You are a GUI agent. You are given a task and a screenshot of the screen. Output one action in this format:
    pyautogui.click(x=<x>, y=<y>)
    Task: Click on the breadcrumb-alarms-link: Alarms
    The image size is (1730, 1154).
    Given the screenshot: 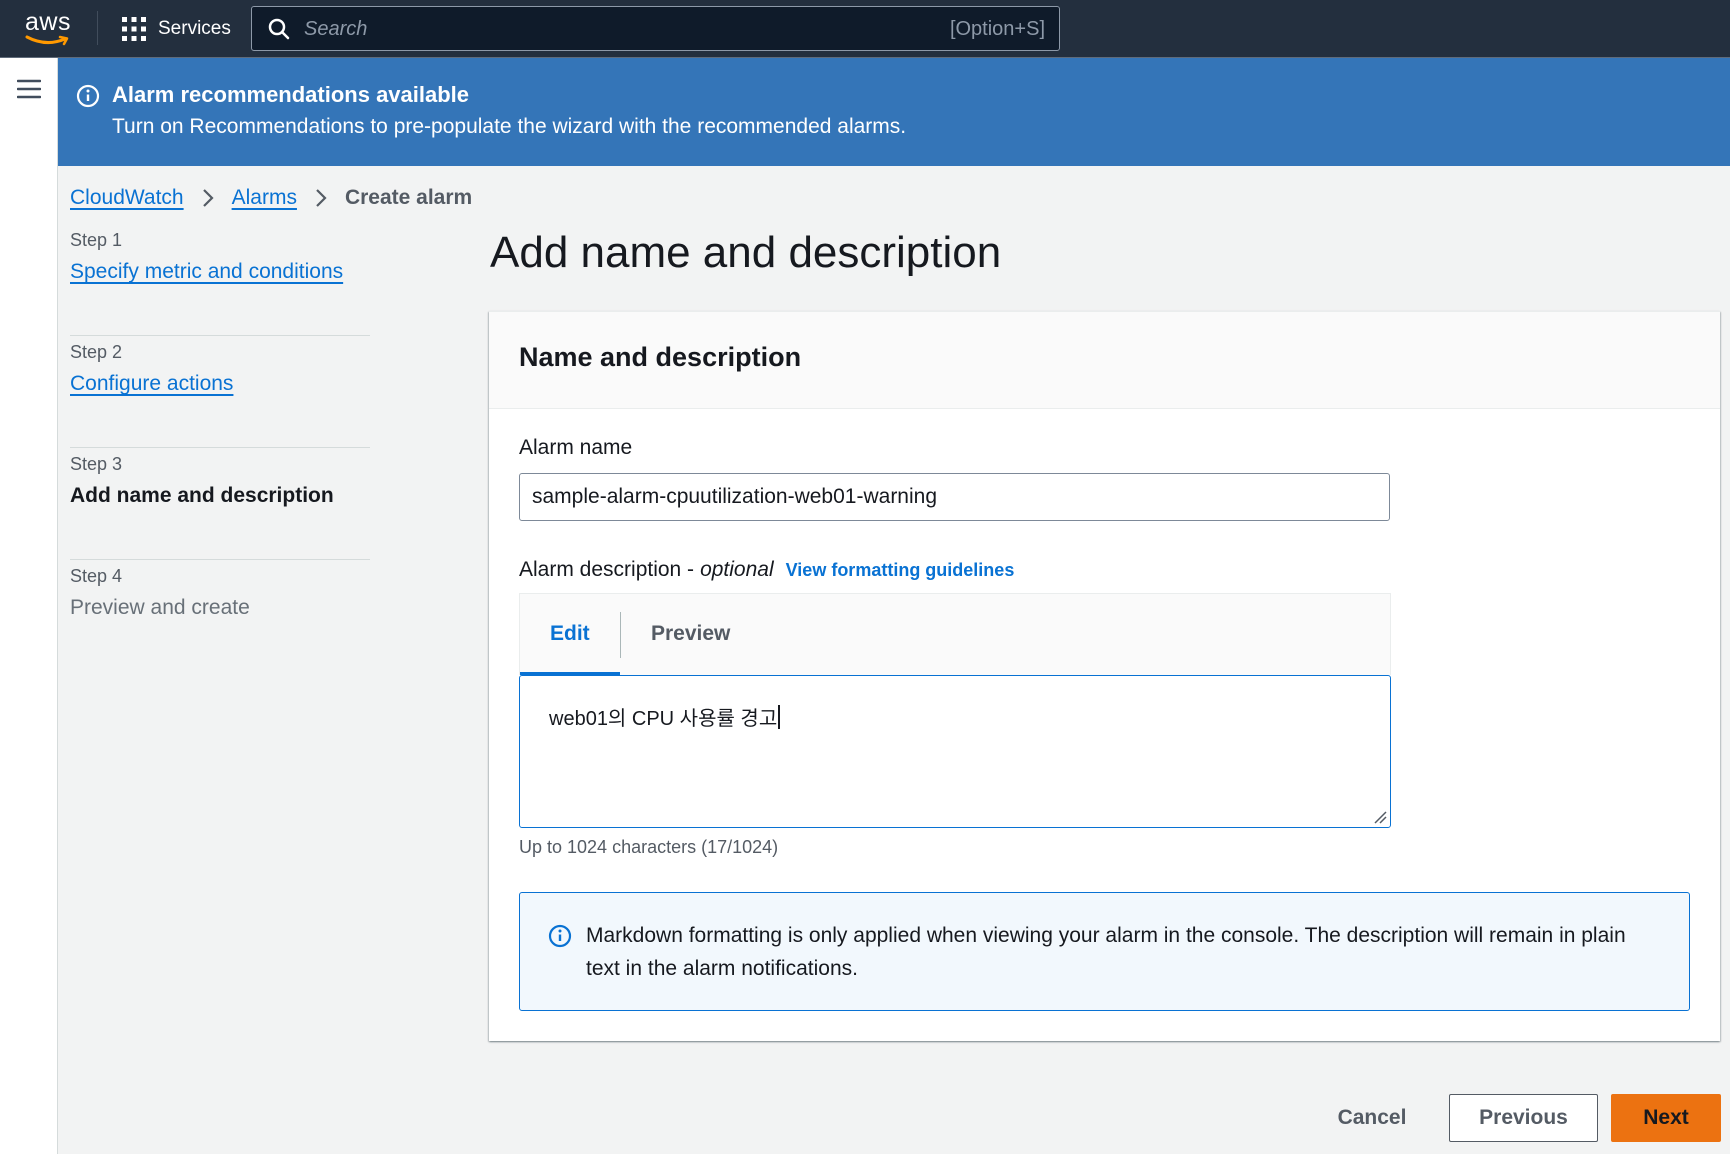 What is the action you would take?
    pyautogui.click(x=264, y=198)
    